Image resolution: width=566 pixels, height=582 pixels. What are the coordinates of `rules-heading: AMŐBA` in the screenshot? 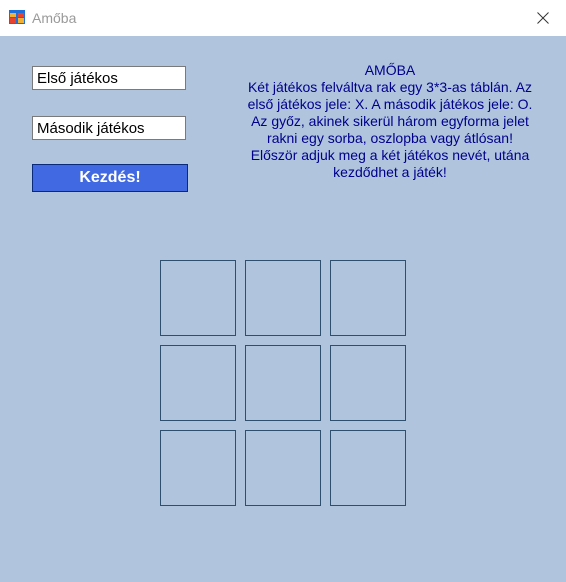 It's located at (390, 70).